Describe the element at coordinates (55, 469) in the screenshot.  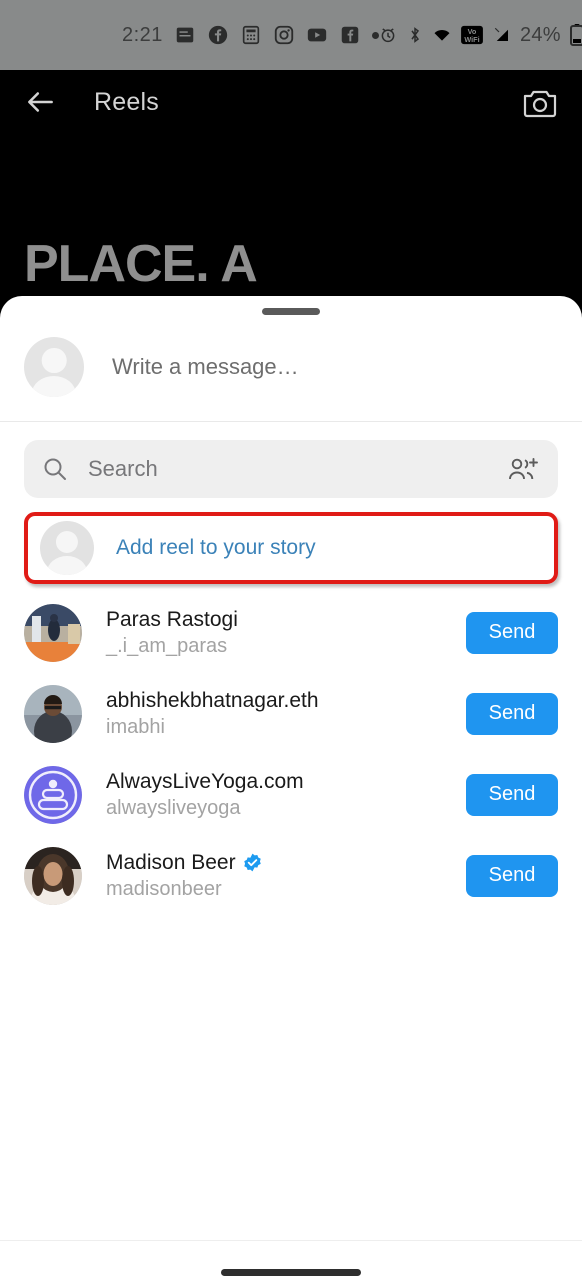
I see `search-icon` at that location.